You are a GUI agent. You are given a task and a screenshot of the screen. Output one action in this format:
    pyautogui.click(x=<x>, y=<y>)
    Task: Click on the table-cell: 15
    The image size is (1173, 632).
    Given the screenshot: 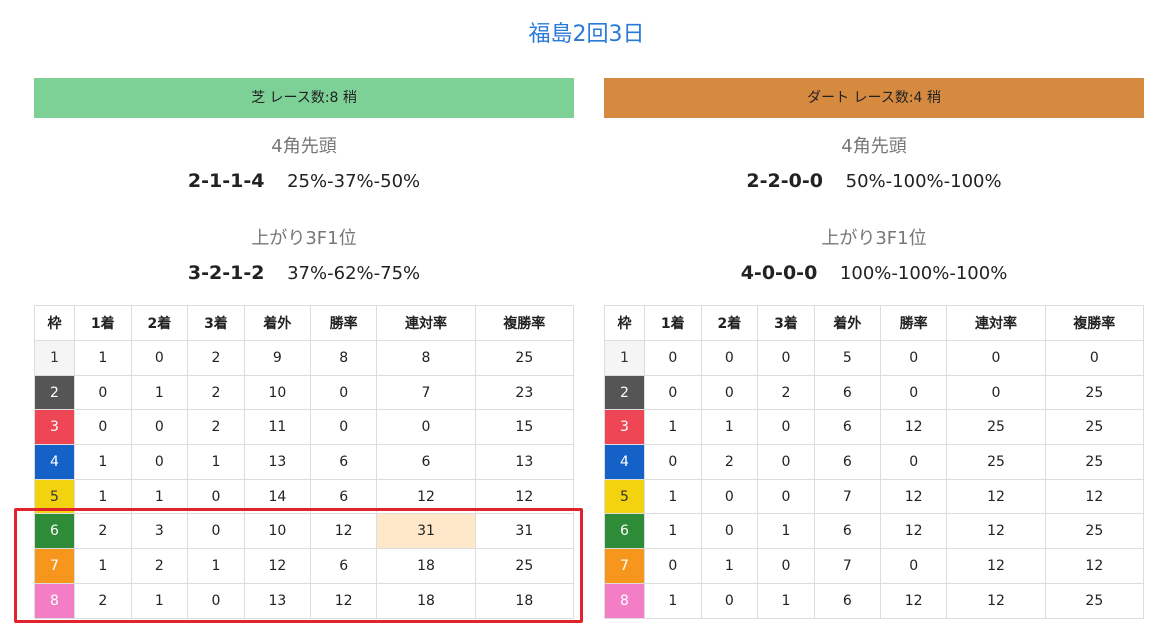 What is the action you would take?
    pyautogui.click(x=524, y=427)
    